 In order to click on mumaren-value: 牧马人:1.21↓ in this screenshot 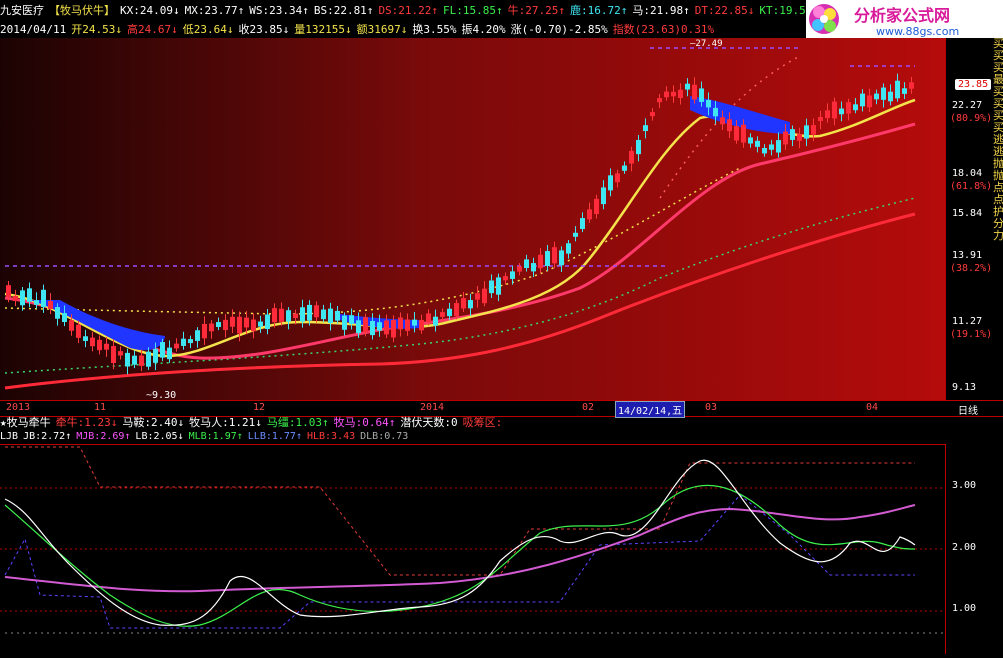, I will do `click(225, 422)`.